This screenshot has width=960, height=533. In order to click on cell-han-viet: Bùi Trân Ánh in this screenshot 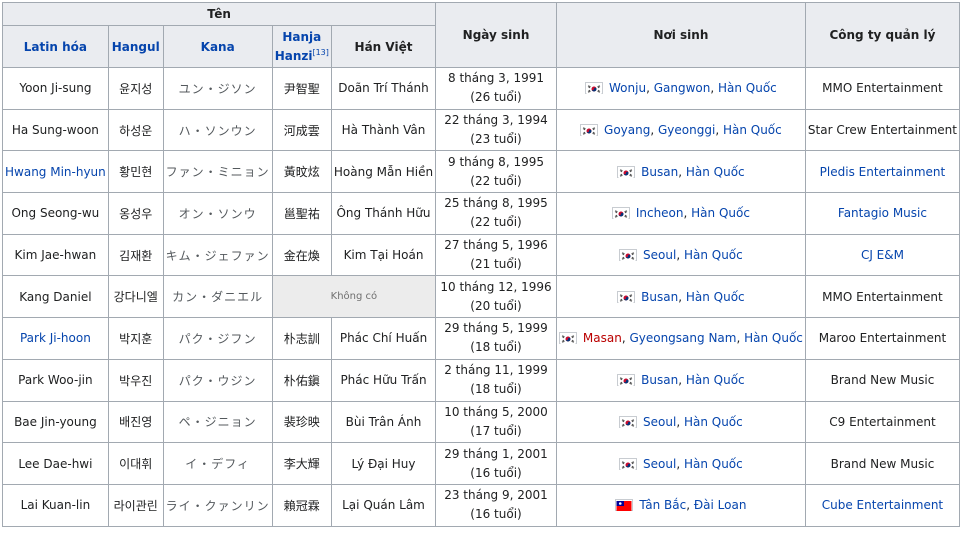, I will do `click(383, 422)`.